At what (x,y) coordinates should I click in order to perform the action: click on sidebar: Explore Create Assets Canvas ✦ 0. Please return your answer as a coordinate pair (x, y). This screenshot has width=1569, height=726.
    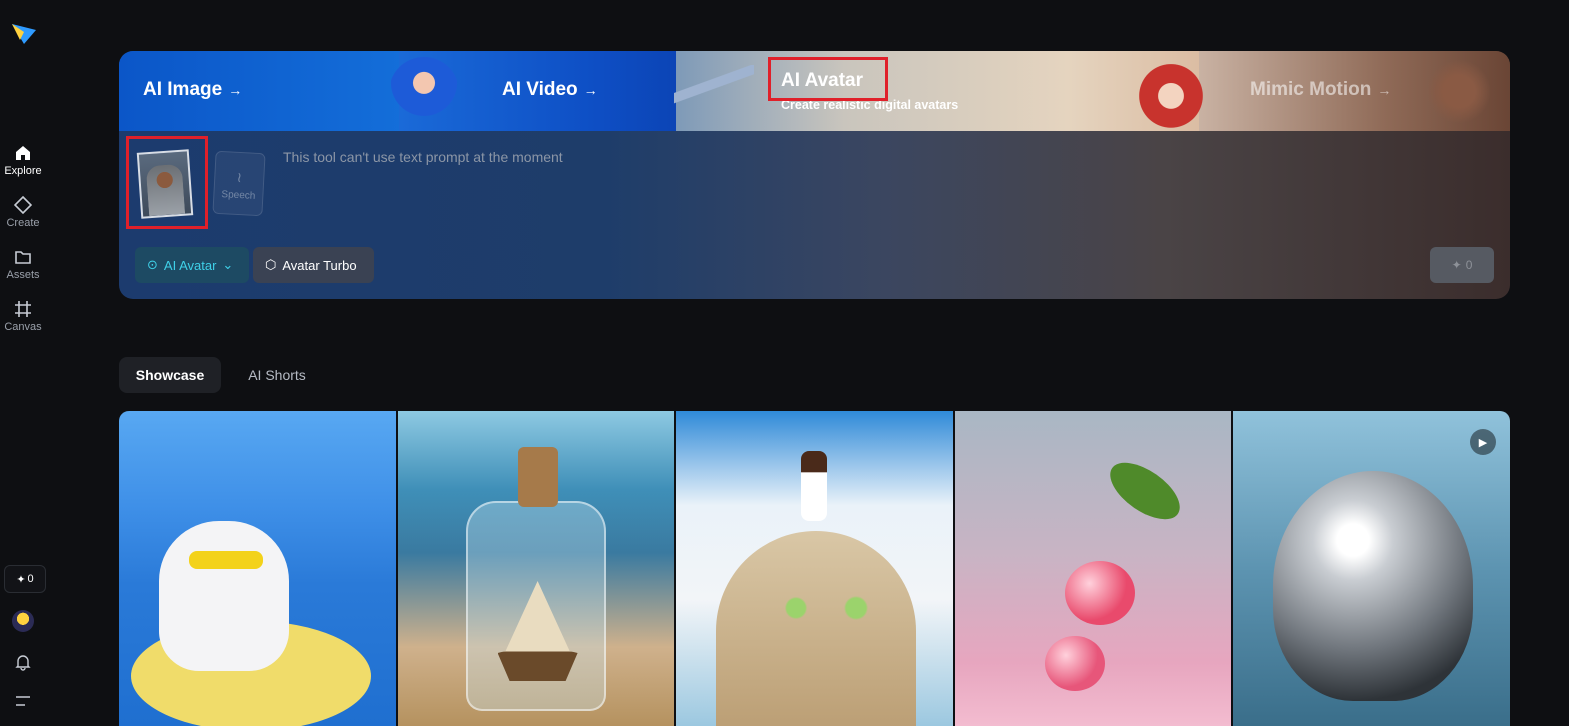
    Looking at the image, I should click on (23, 363).